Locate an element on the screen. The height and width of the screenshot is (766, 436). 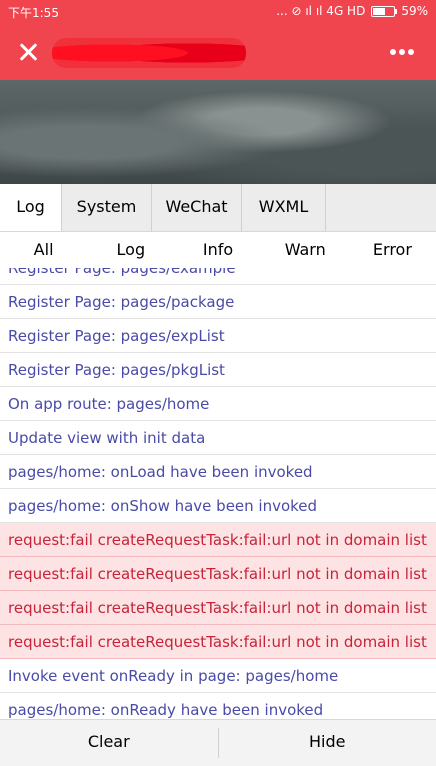
log-row: Register Page: pages/package is located at coordinates (218, 302).